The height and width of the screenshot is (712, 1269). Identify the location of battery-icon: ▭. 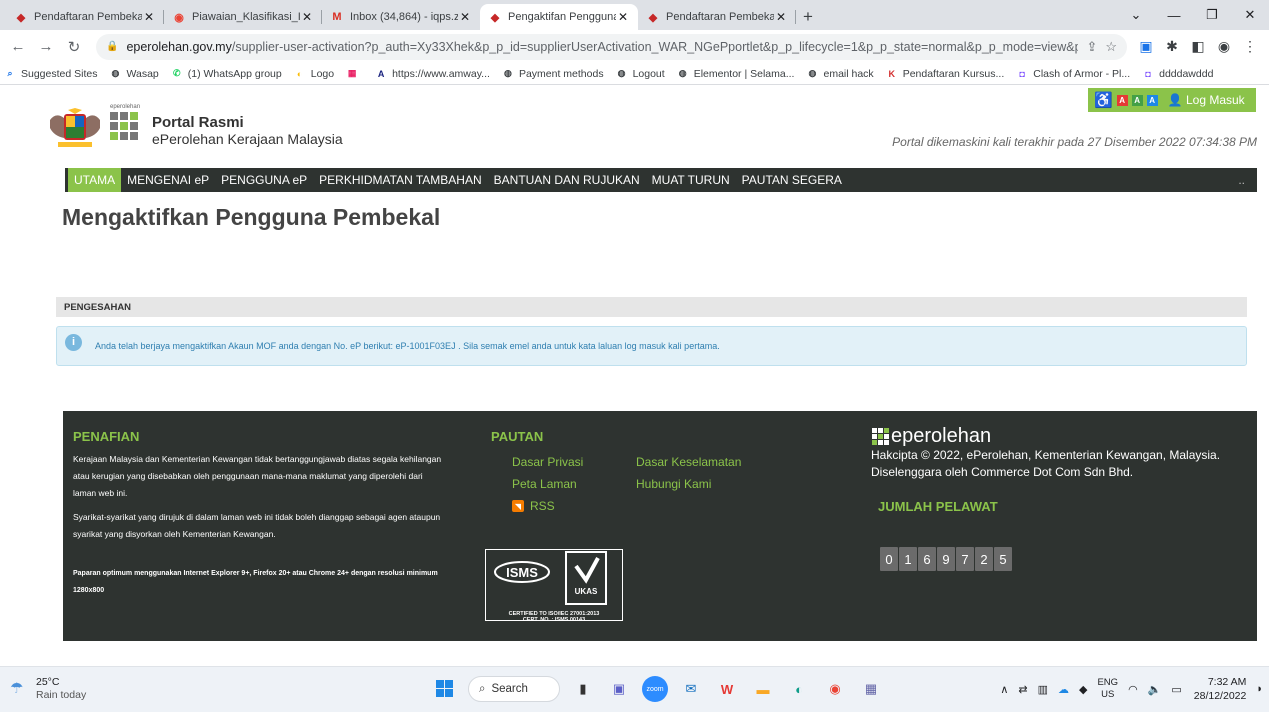
(1176, 689).